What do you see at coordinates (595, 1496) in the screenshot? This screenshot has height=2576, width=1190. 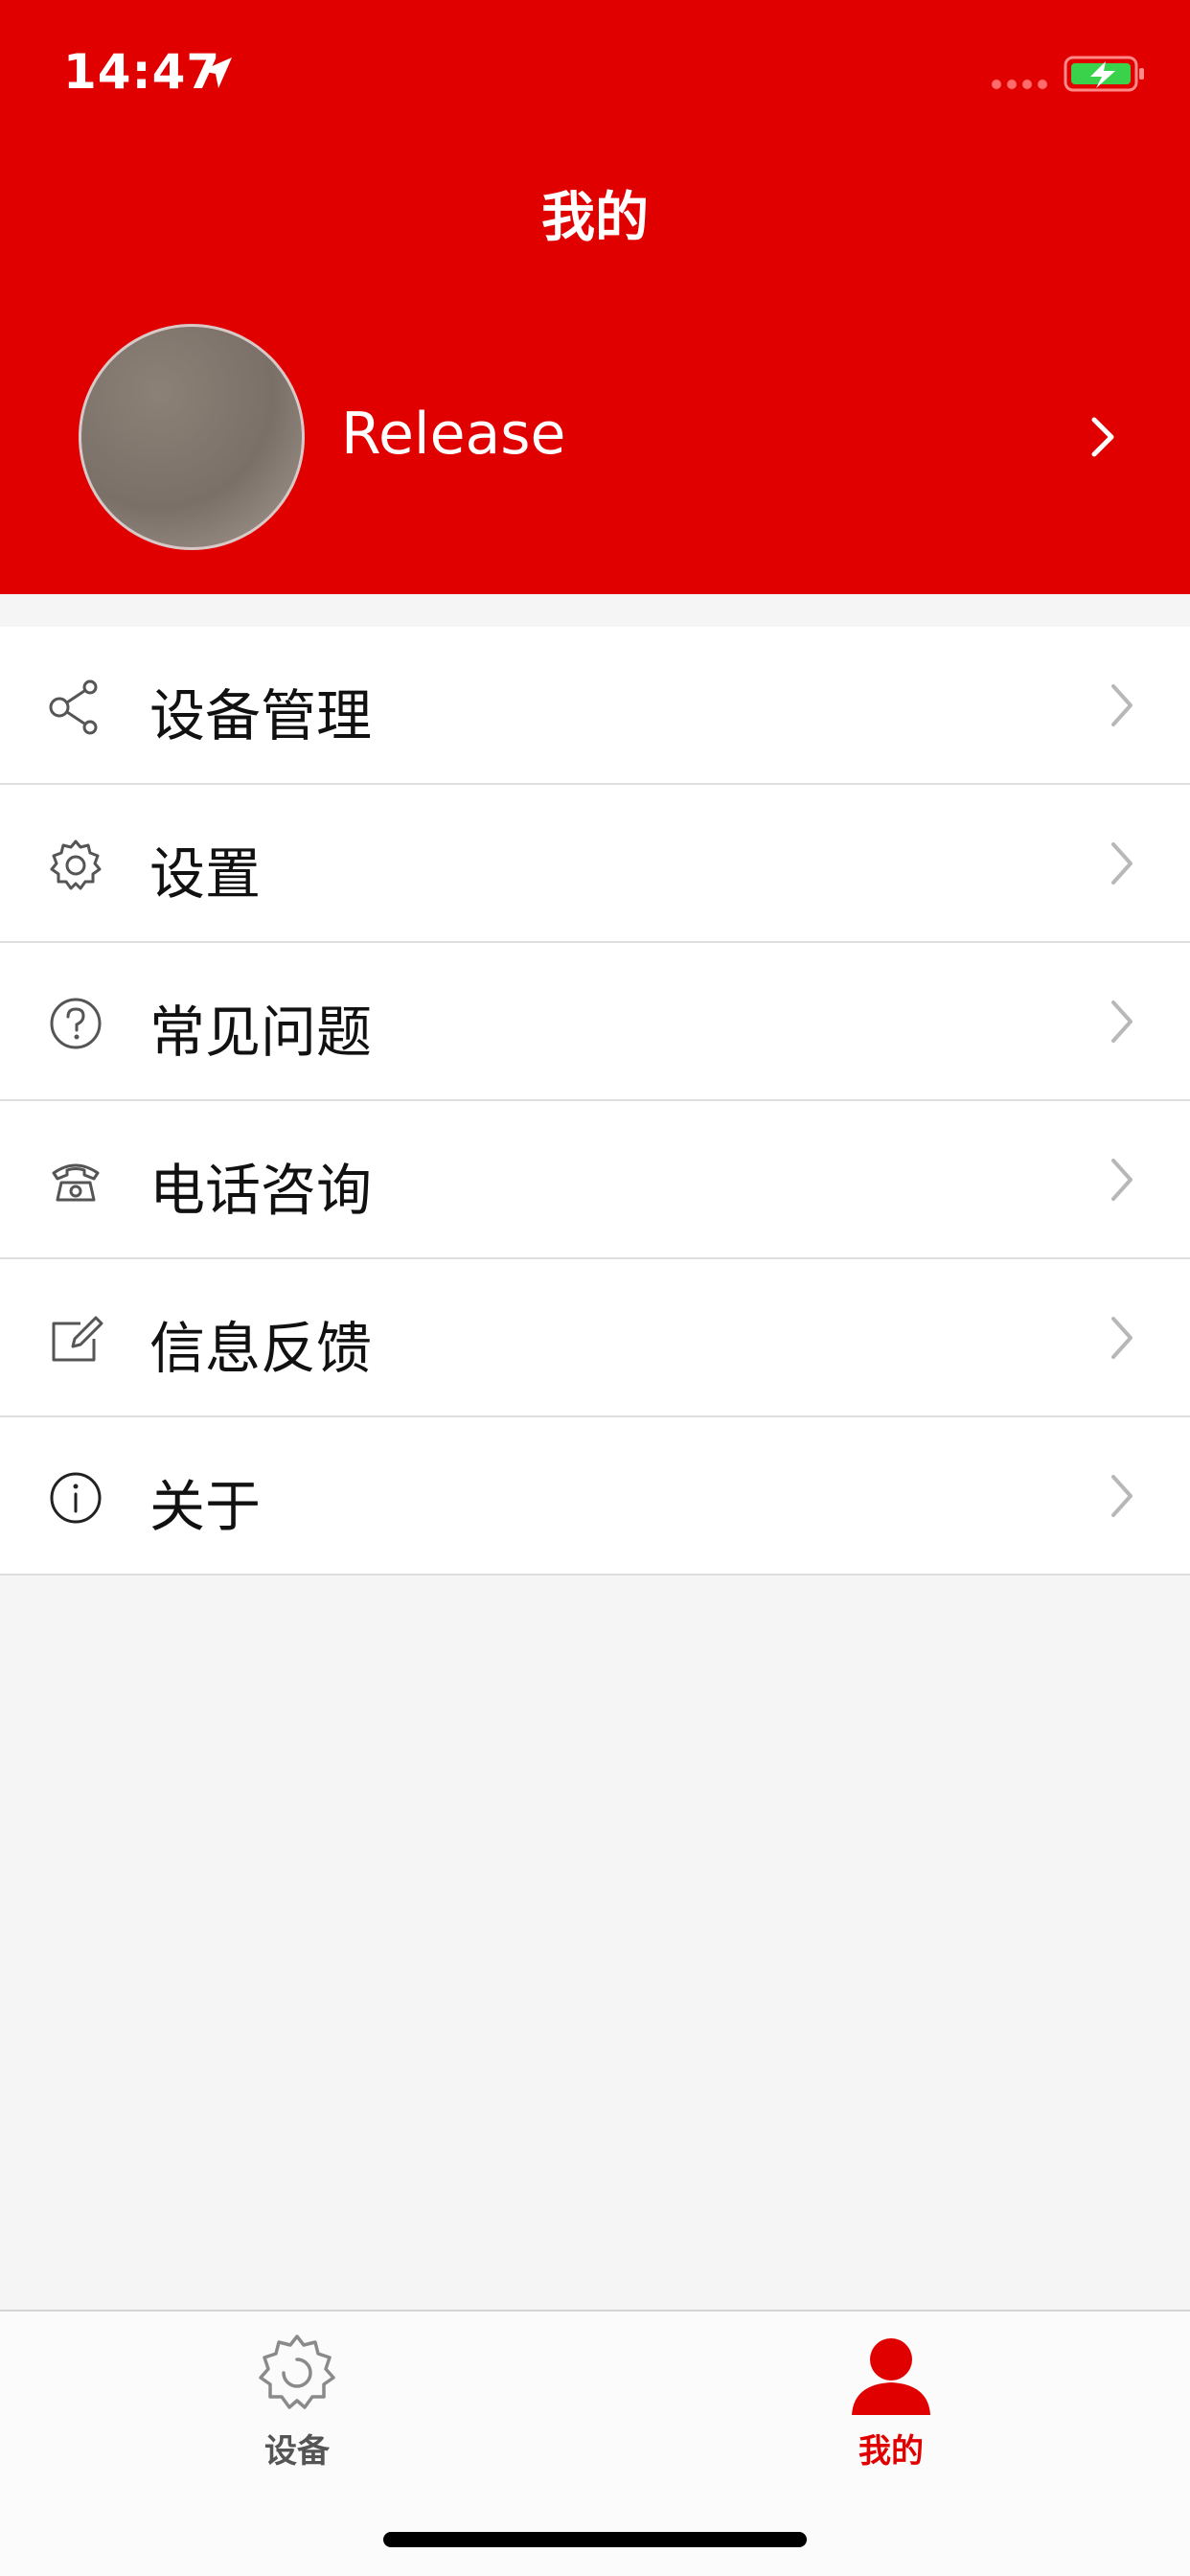 I see `menu-item-about: 关于` at bounding box center [595, 1496].